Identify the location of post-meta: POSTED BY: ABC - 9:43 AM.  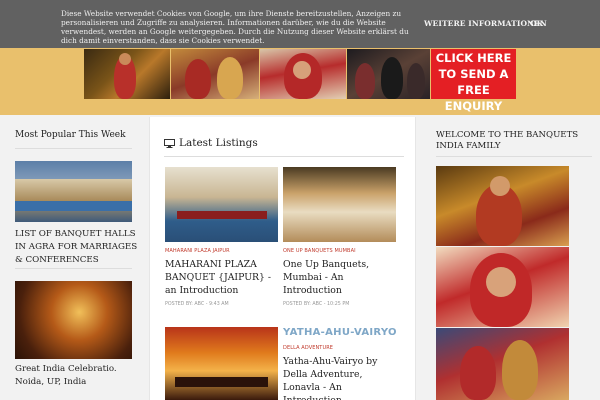
(197, 304).